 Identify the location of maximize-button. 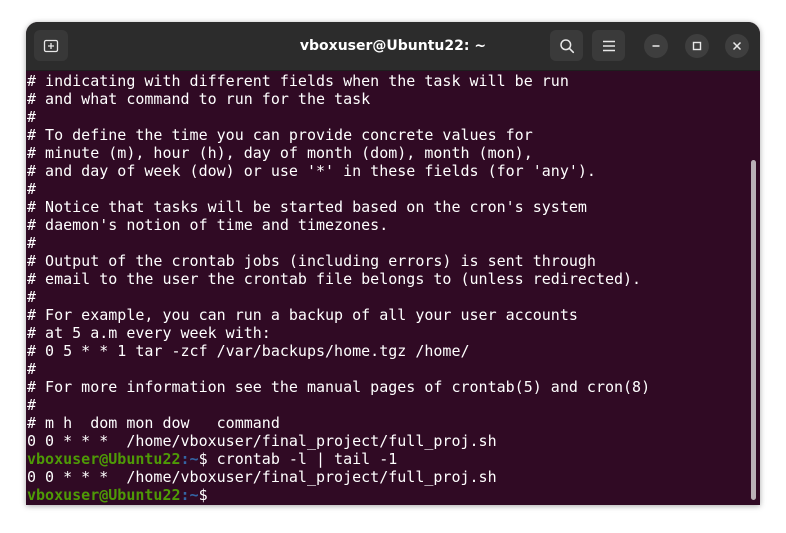
(697, 46).